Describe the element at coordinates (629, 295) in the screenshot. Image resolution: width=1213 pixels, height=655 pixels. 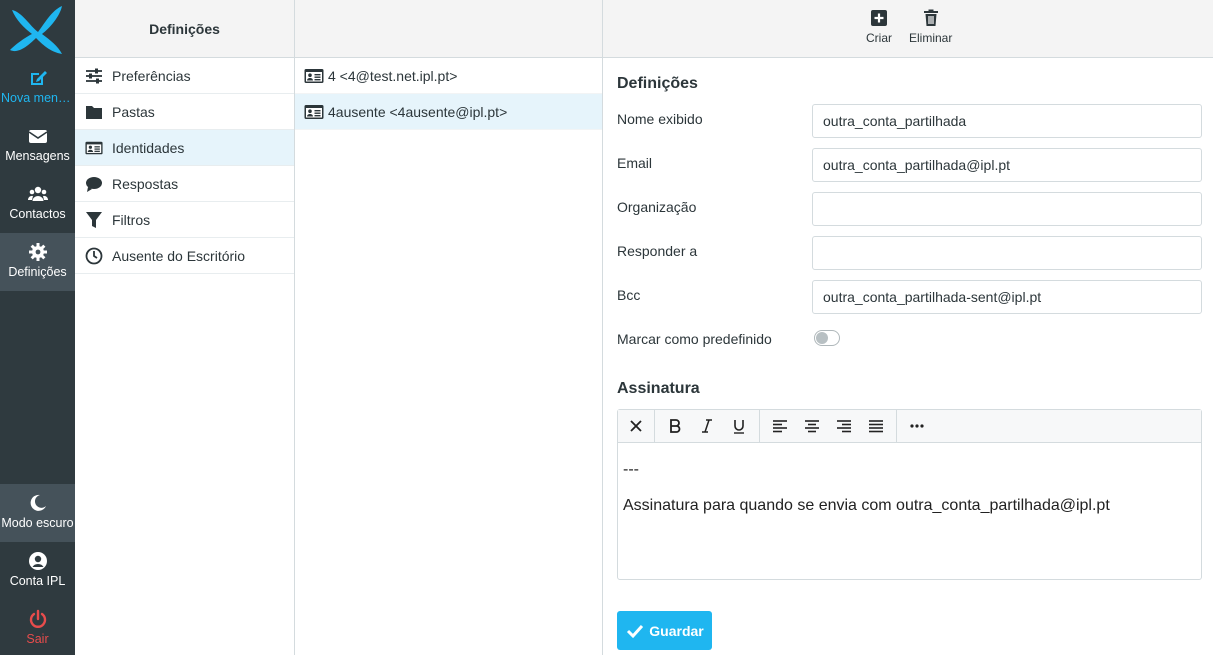
I see `bcc-label: Bcc` at that location.